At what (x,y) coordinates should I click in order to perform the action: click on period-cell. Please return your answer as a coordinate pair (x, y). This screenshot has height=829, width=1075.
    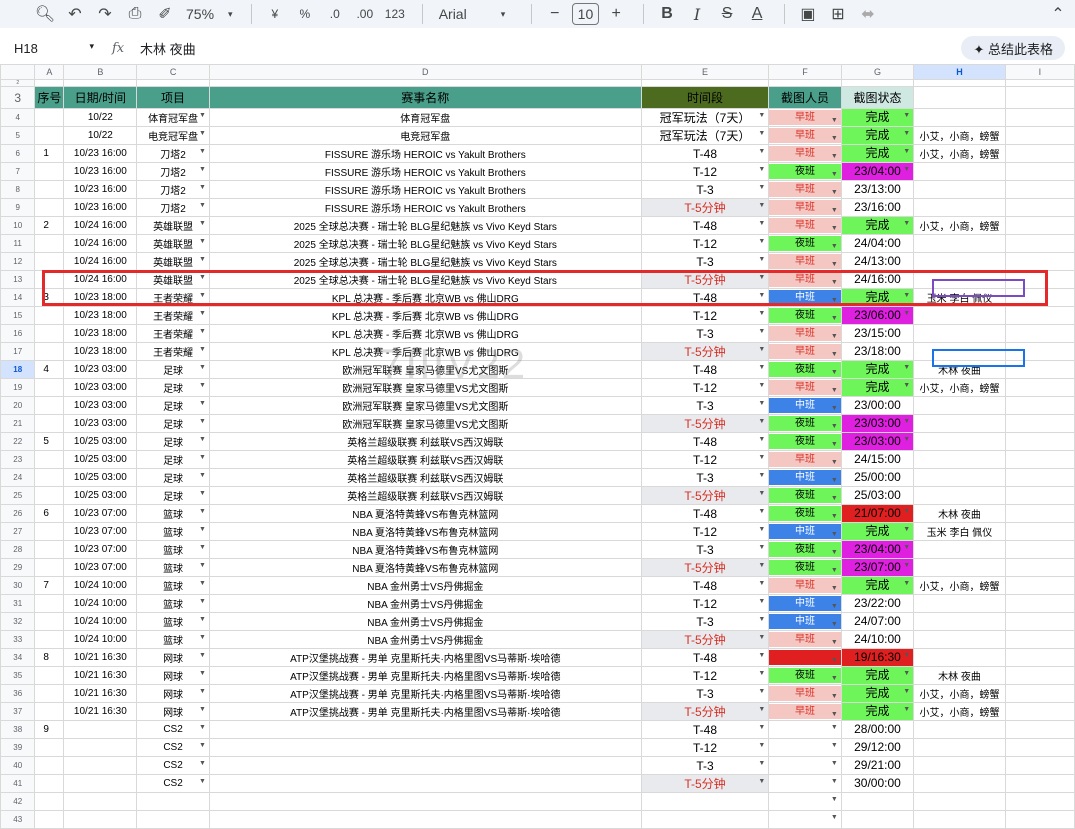
    Looking at the image, I should click on (705, 819).